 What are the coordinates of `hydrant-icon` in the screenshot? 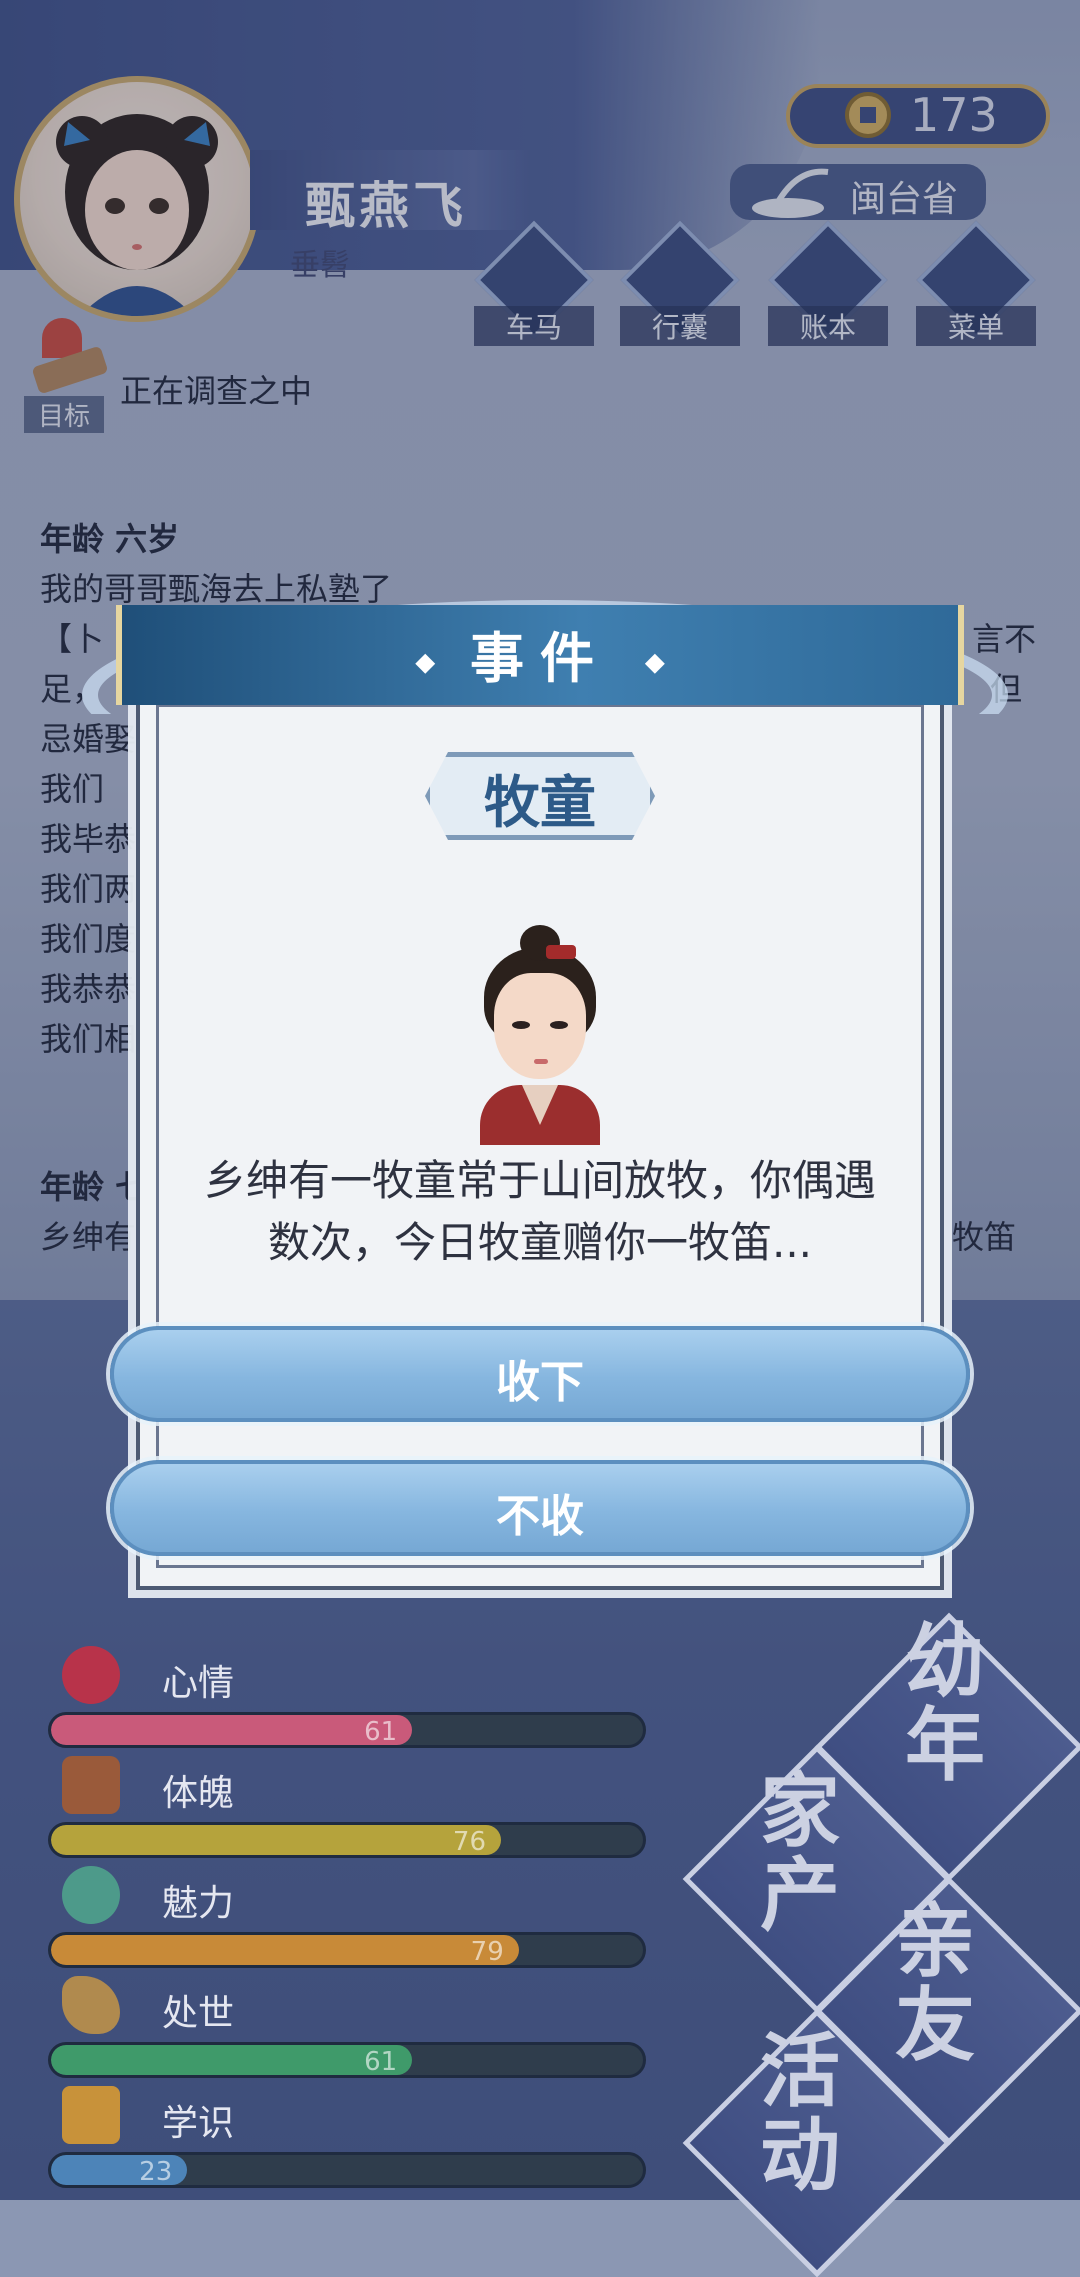 It's located at (91, 1785).